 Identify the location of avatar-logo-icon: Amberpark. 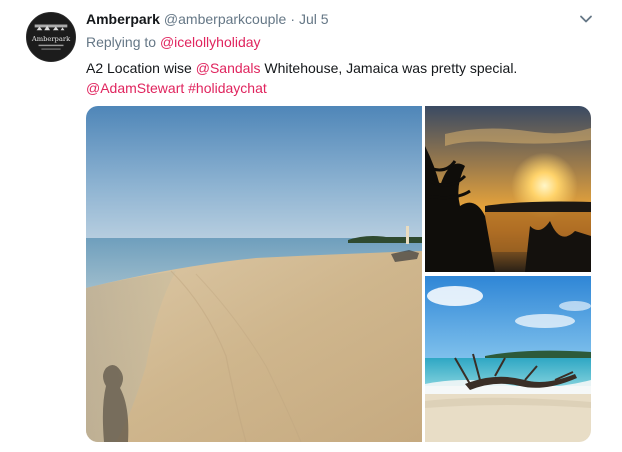
(51, 37).